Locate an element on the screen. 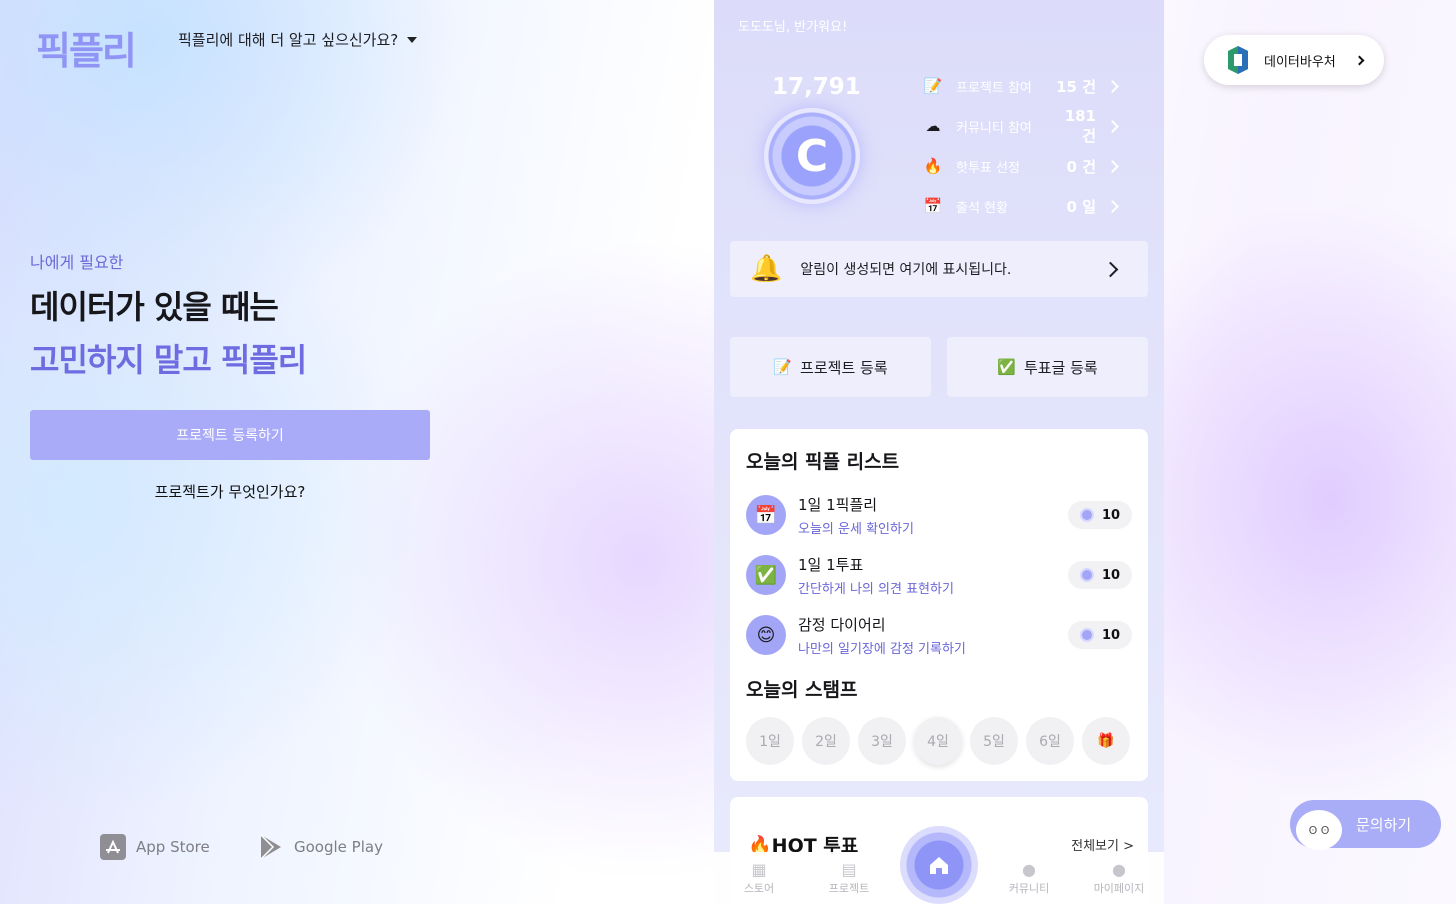  points-value: 17,791 is located at coordinates (816, 87).